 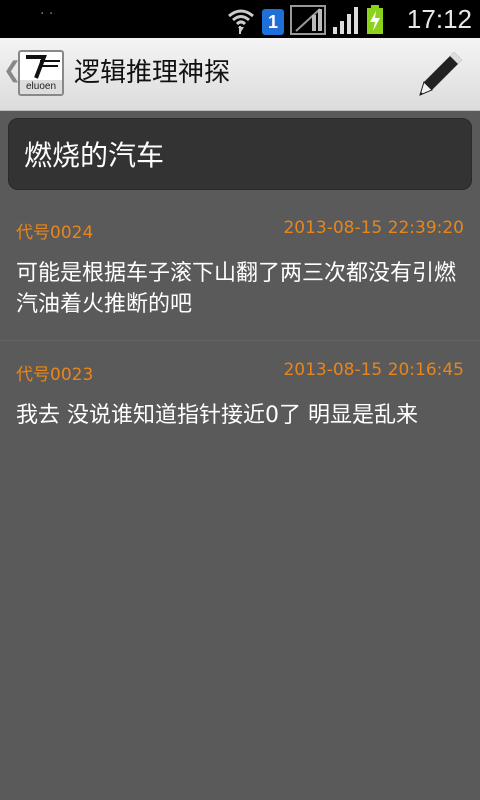 What do you see at coordinates (47, 14) in the screenshot?
I see `notification-indicator: · ·` at bounding box center [47, 14].